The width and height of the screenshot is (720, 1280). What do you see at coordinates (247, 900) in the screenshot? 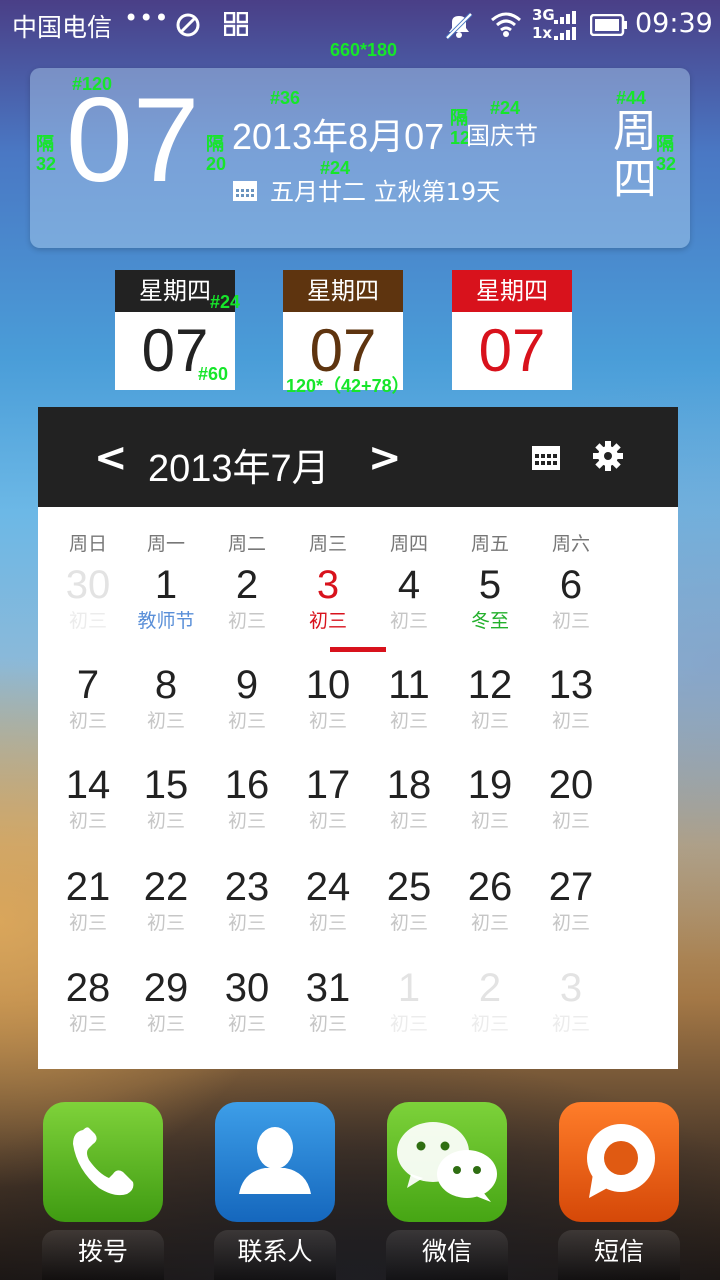
I see `calendar-day-cell: 23 初三` at bounding box center [247, 900].